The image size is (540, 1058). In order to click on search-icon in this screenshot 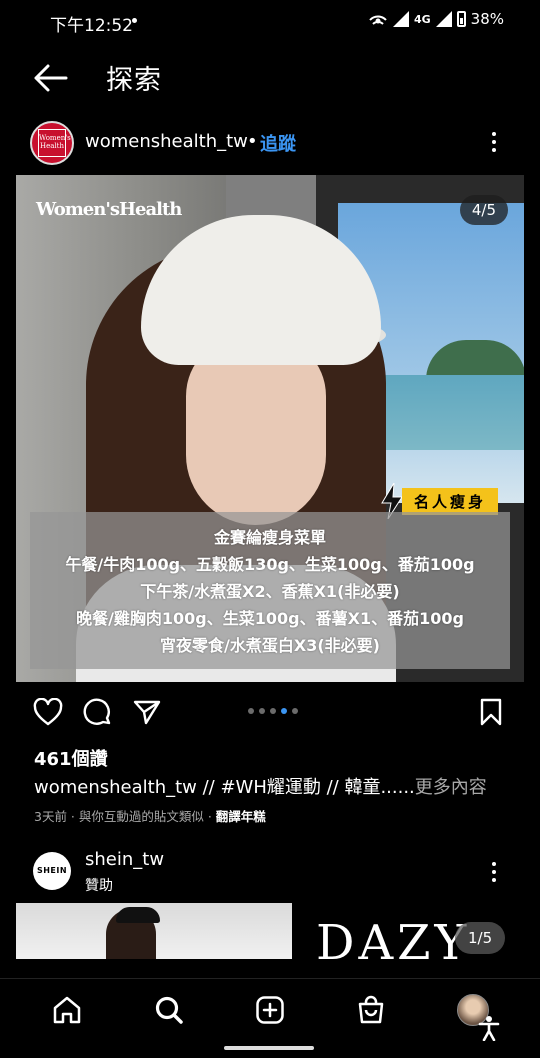, I will do `click(169, 1010)`.